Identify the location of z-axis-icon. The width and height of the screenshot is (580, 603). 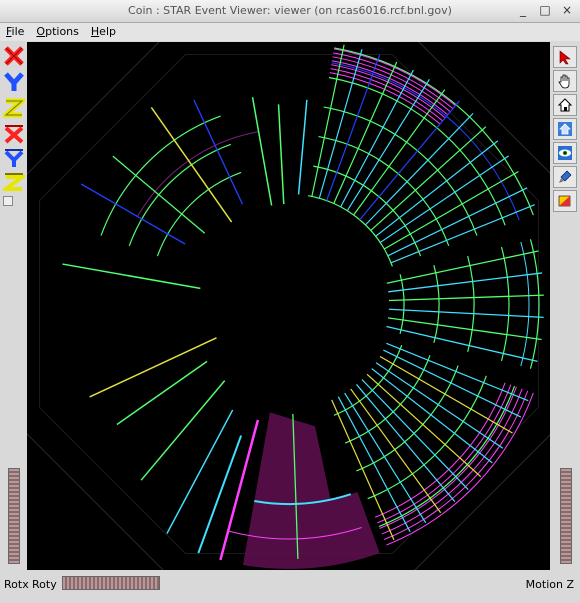
(14, 108).